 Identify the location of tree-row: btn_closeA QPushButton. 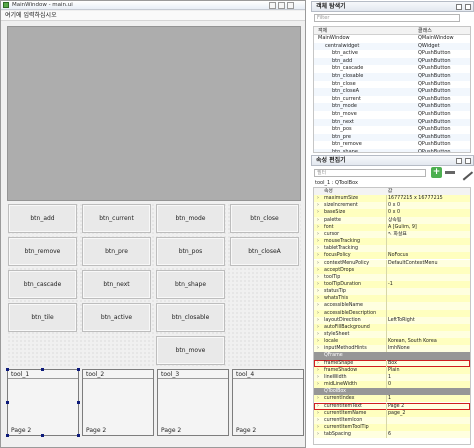
(392, 92).